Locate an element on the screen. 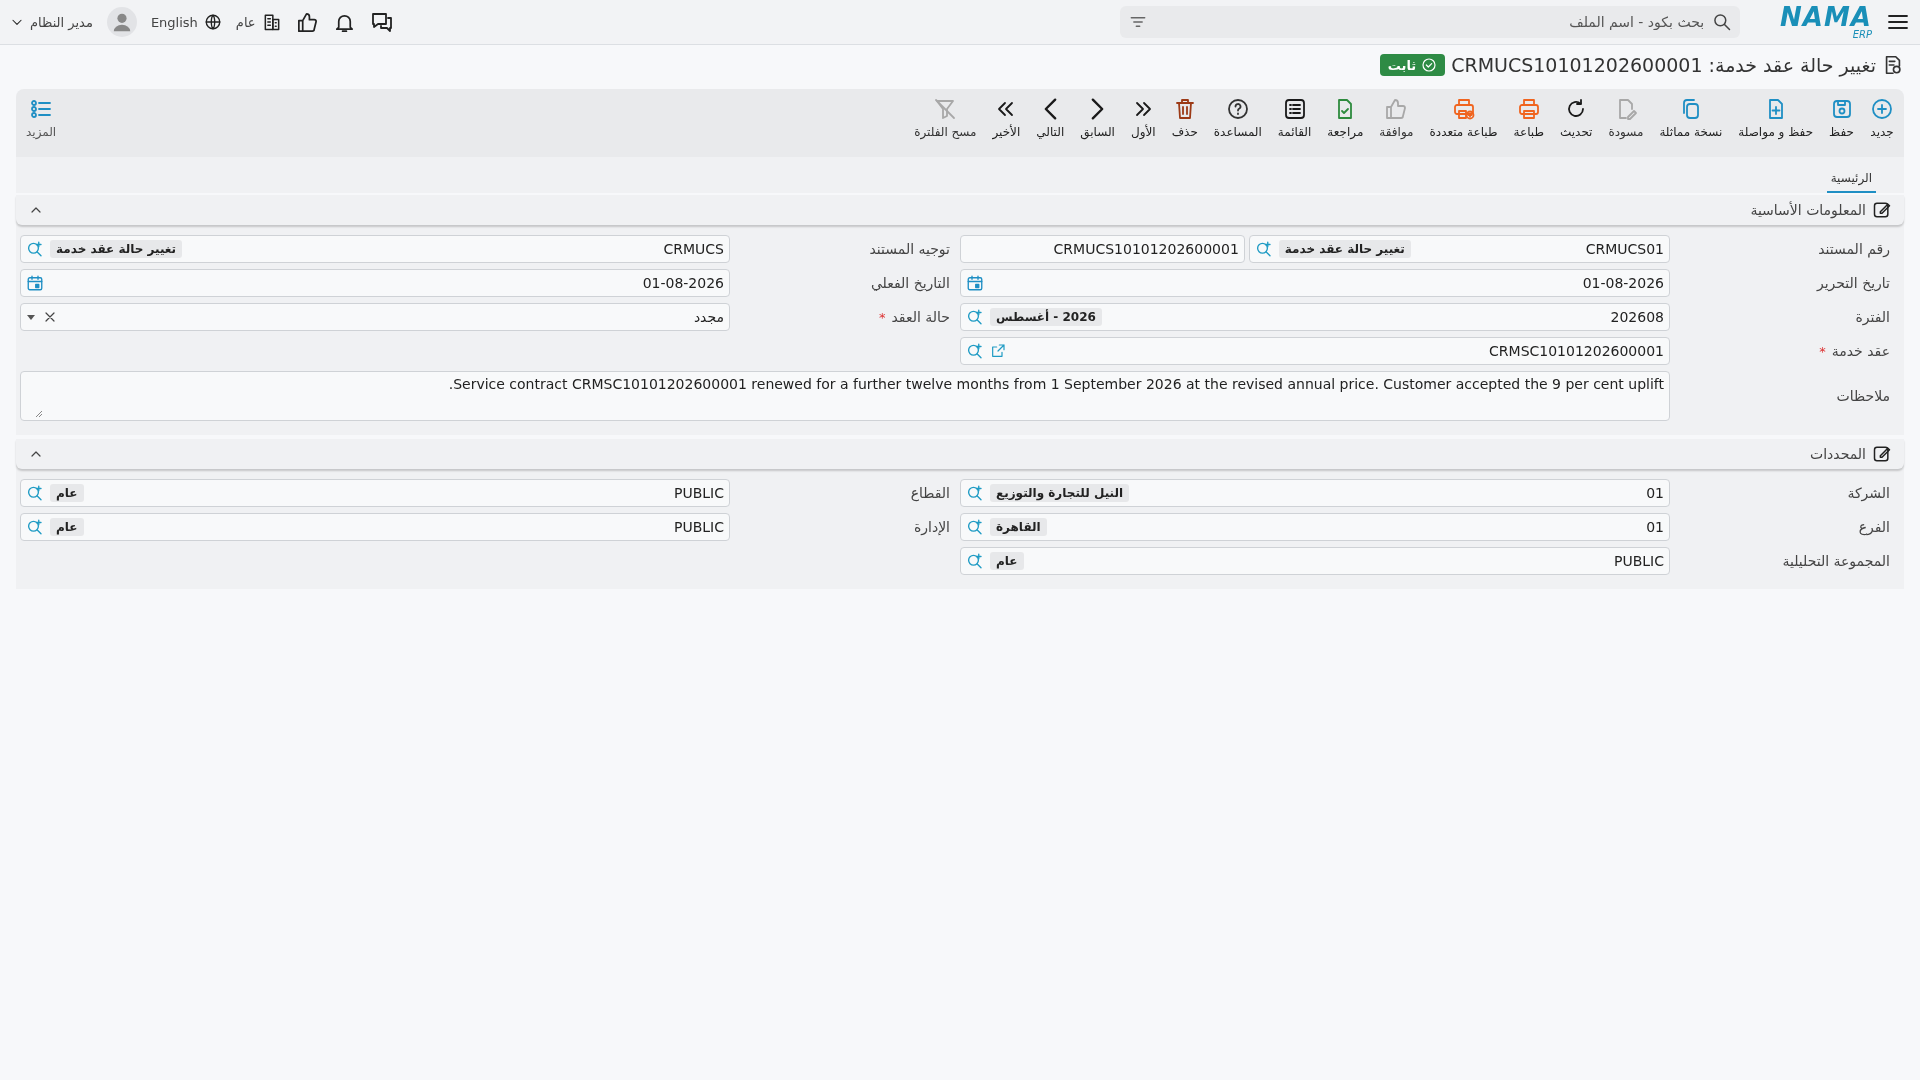 The height and width of the screenshot is (1080, 1920). field-label: الفترة is located at coordinates (1872, 317).